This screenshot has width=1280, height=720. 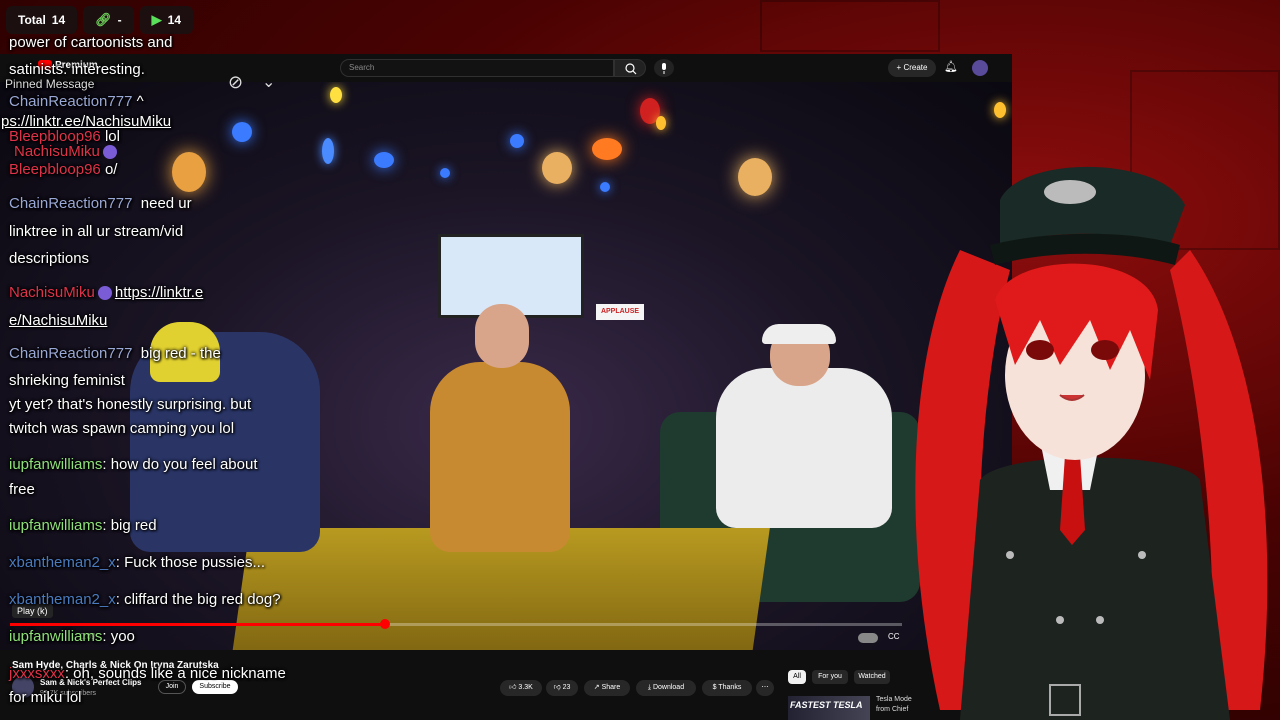 What do you see at coordinates (118, 636) in the screenshot?
I see `chat-text: : yoo` at bounding box center [118, 636].